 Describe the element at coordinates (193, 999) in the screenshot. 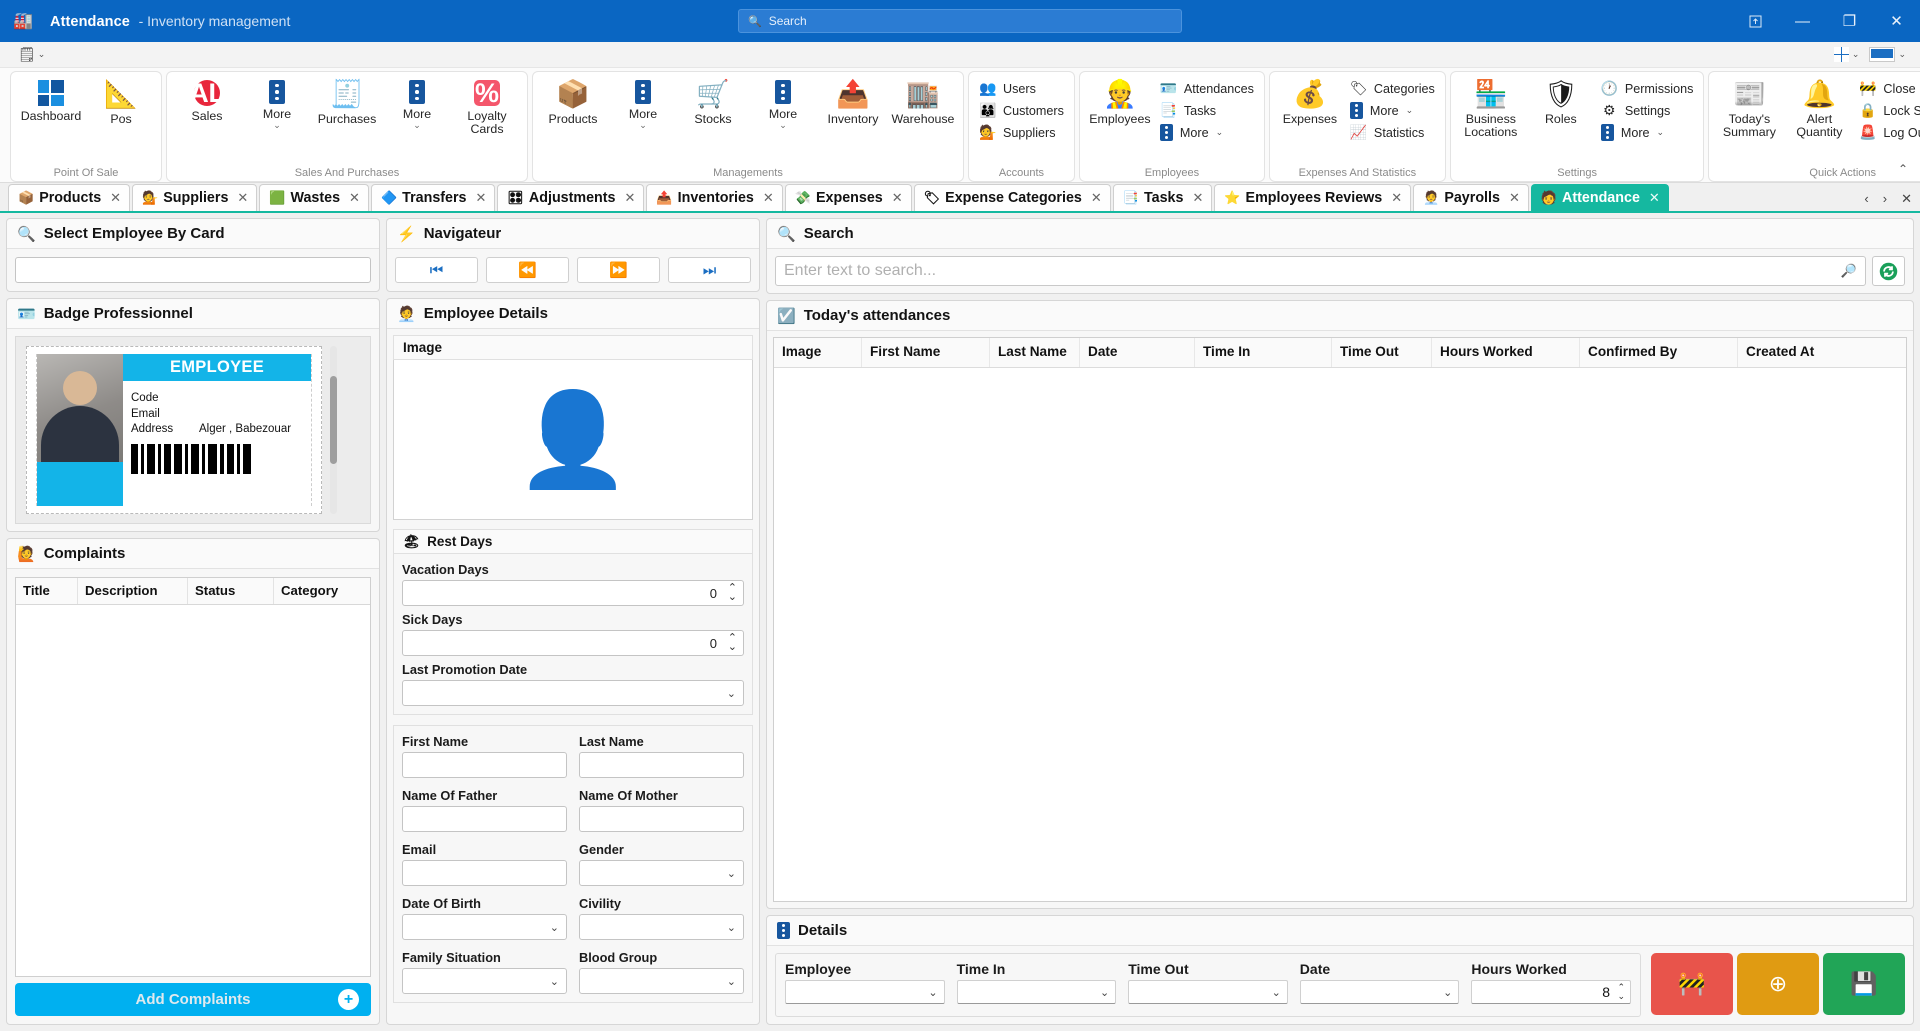

I see `add-complaints-button: Add Complaints +` at that location.